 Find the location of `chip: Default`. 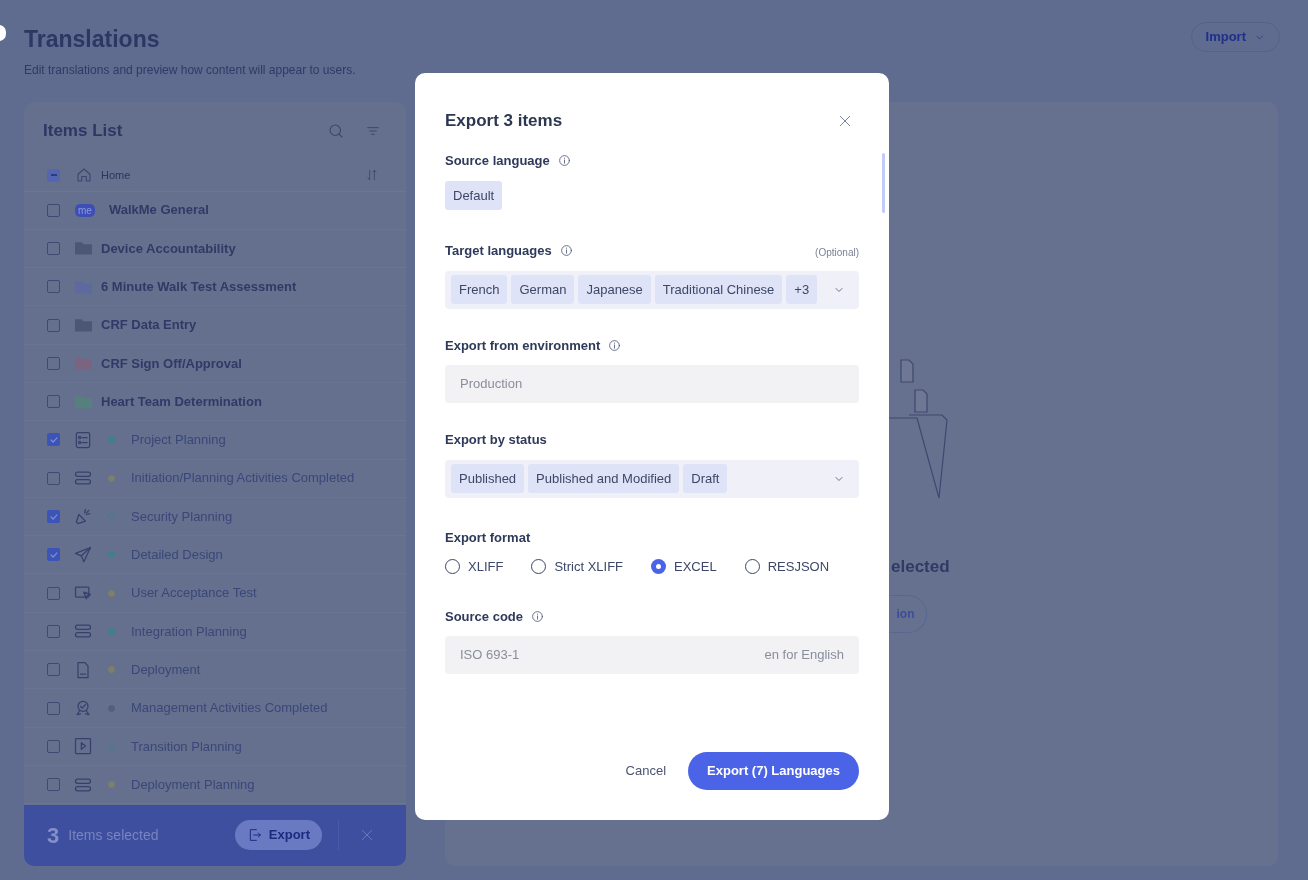

chip: Default is located at coordinates (474, 195).